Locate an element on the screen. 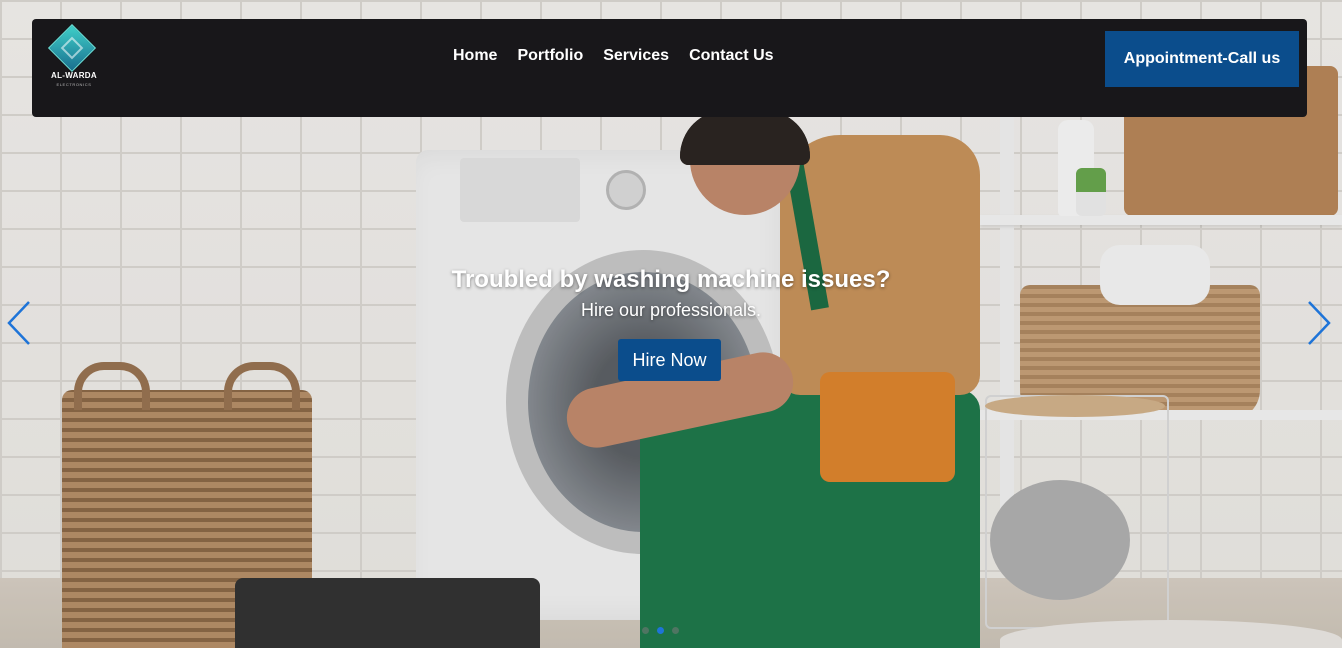  carousel-indicator-active is located at coordinates (660, 630).